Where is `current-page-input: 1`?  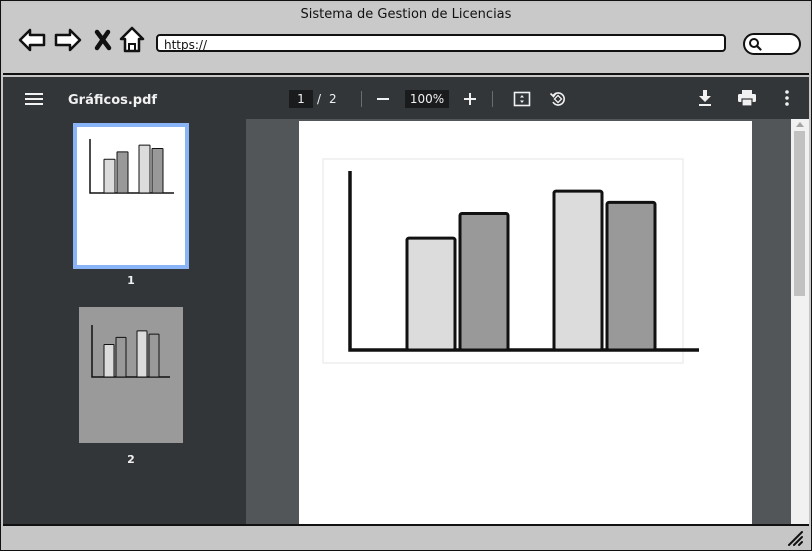 current-page-input: 1 is located at coordinates (301, 99).